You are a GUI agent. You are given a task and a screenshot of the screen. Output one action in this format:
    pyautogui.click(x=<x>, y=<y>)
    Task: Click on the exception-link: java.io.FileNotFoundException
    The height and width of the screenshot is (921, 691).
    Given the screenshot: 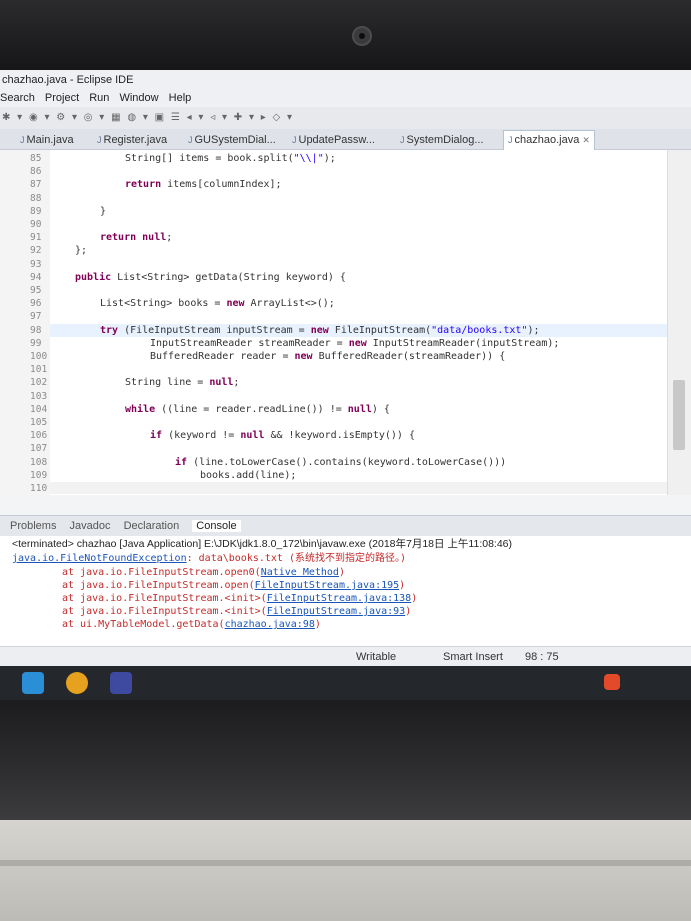 What is the action you would take?
    pyautogui.click(x=99, y=558)
    